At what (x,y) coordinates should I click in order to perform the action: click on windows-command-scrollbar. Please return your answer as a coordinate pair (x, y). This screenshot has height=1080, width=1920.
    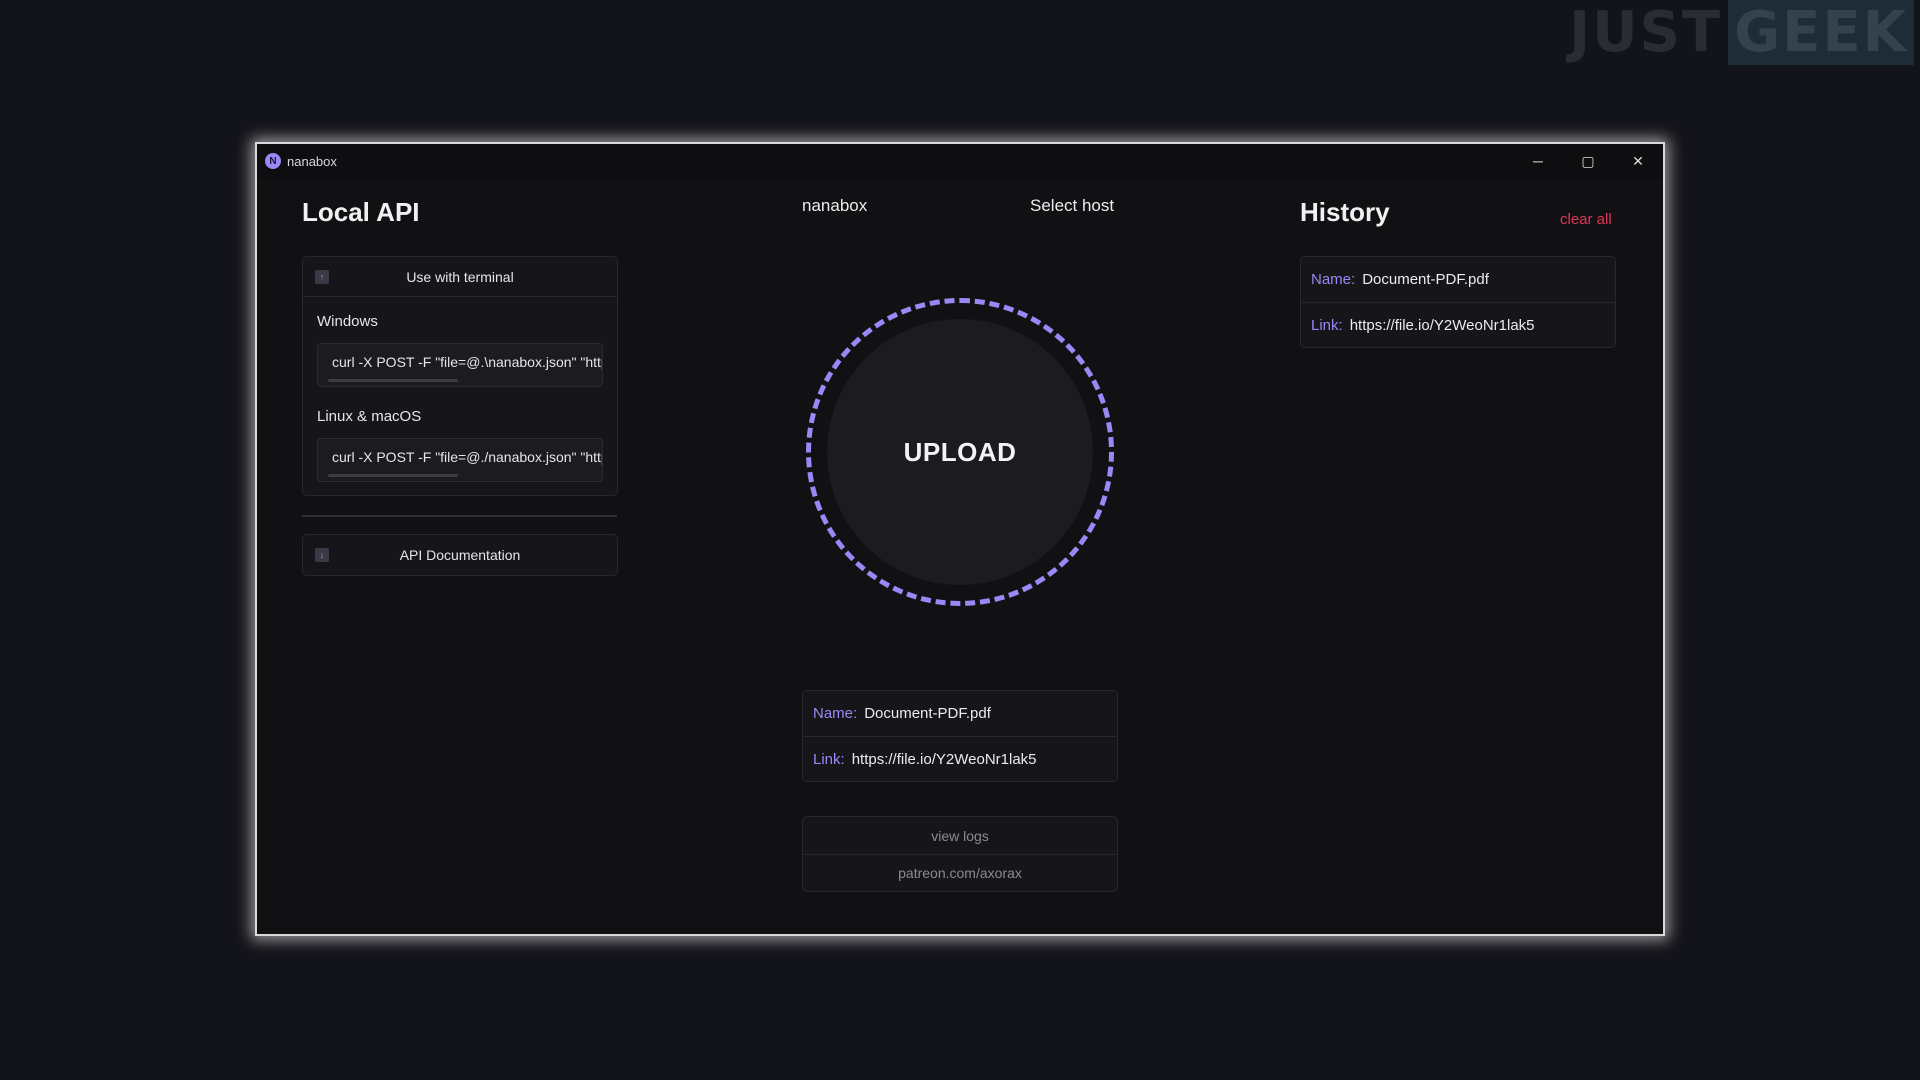
    Looking at the image, I should click on (393, 380).